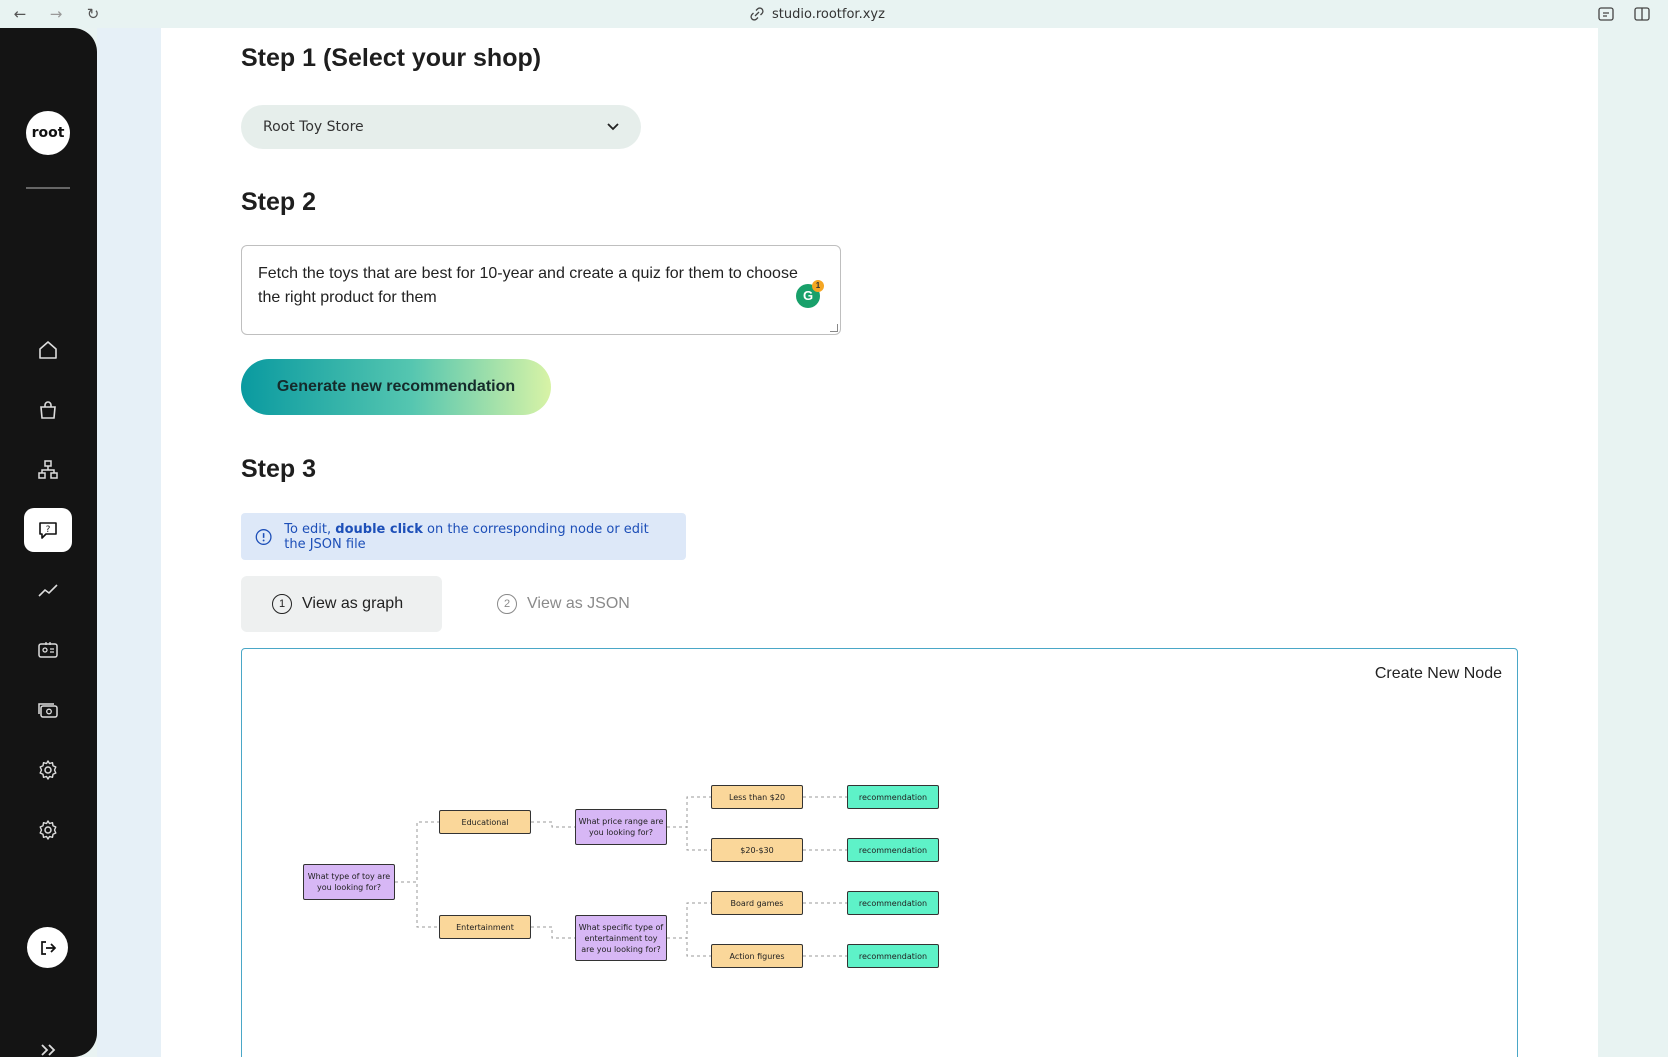 The image size is (1668, 1057). I want to click on sidebar-item-profile, so click(48, 650).